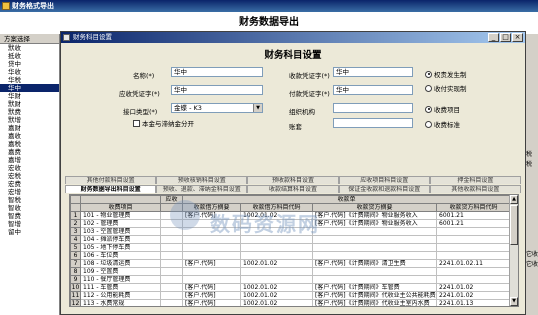 This screenshot has height=315, width=538. Describe the element at coordinates (217, 72) in the screenshot. I see `name-input: 华中` at that location.